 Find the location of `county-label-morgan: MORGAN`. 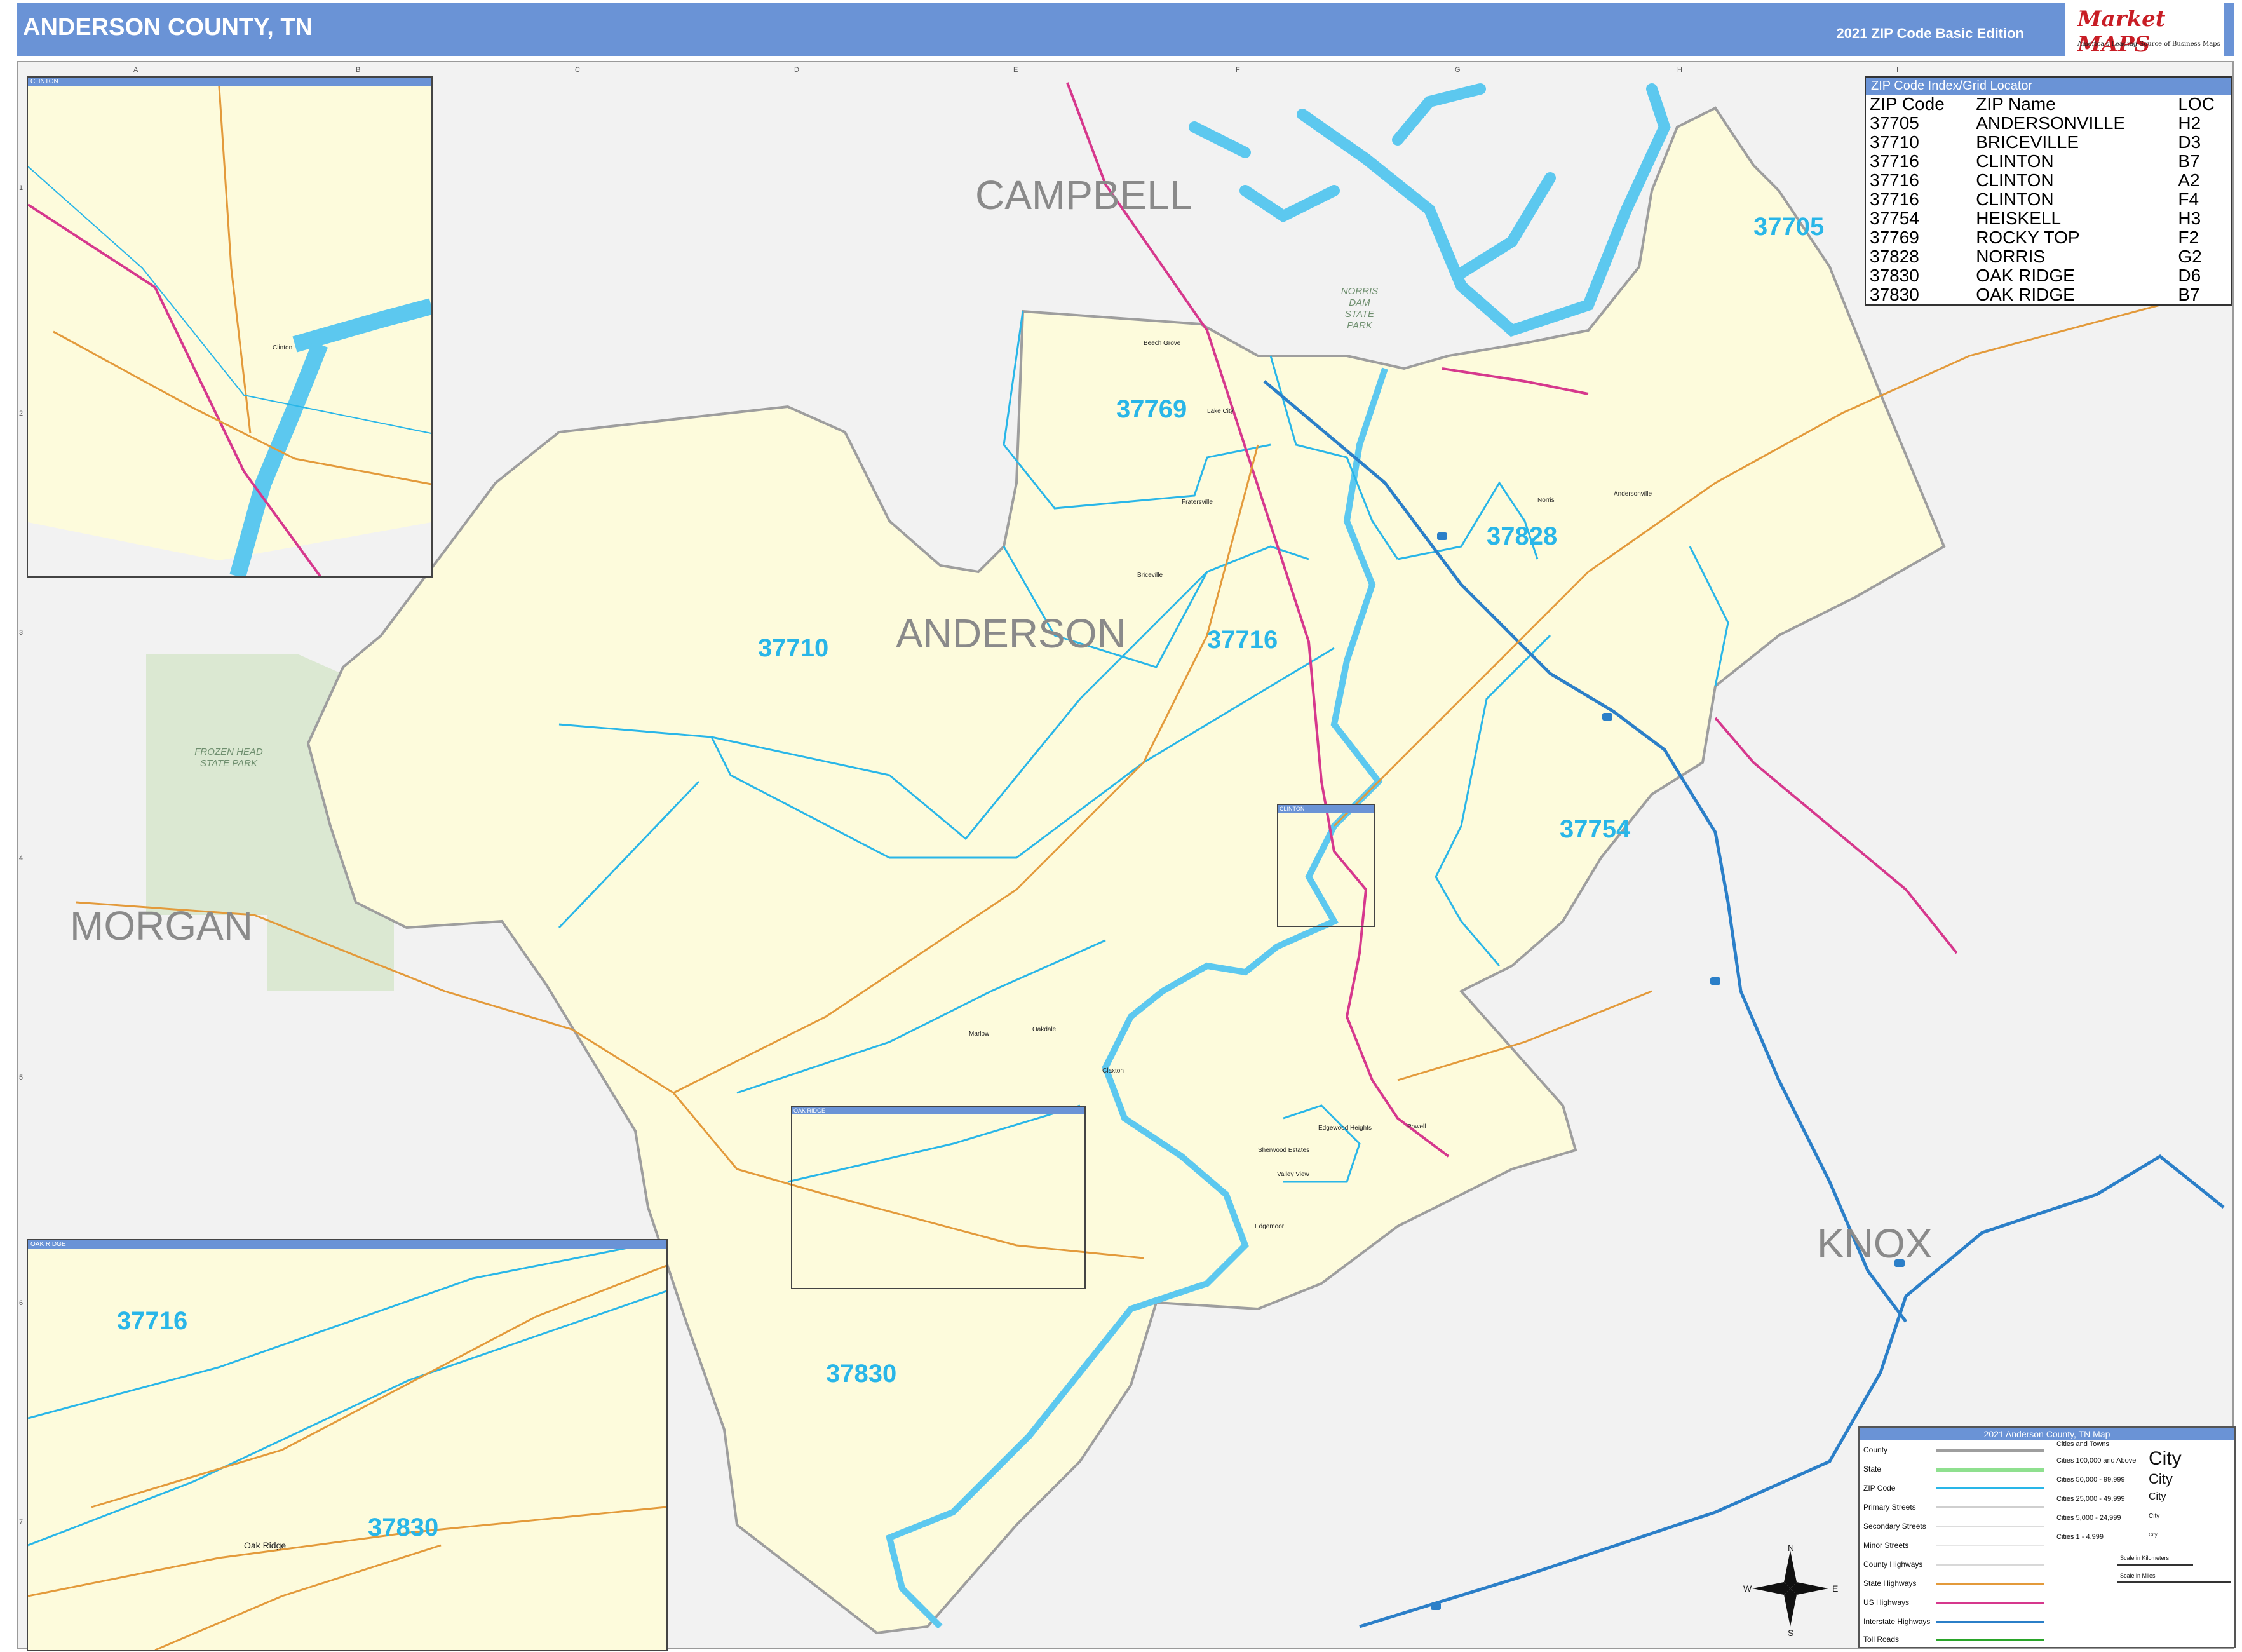

county-label-morgan: MORGAN is located at coordinates (161, 926).